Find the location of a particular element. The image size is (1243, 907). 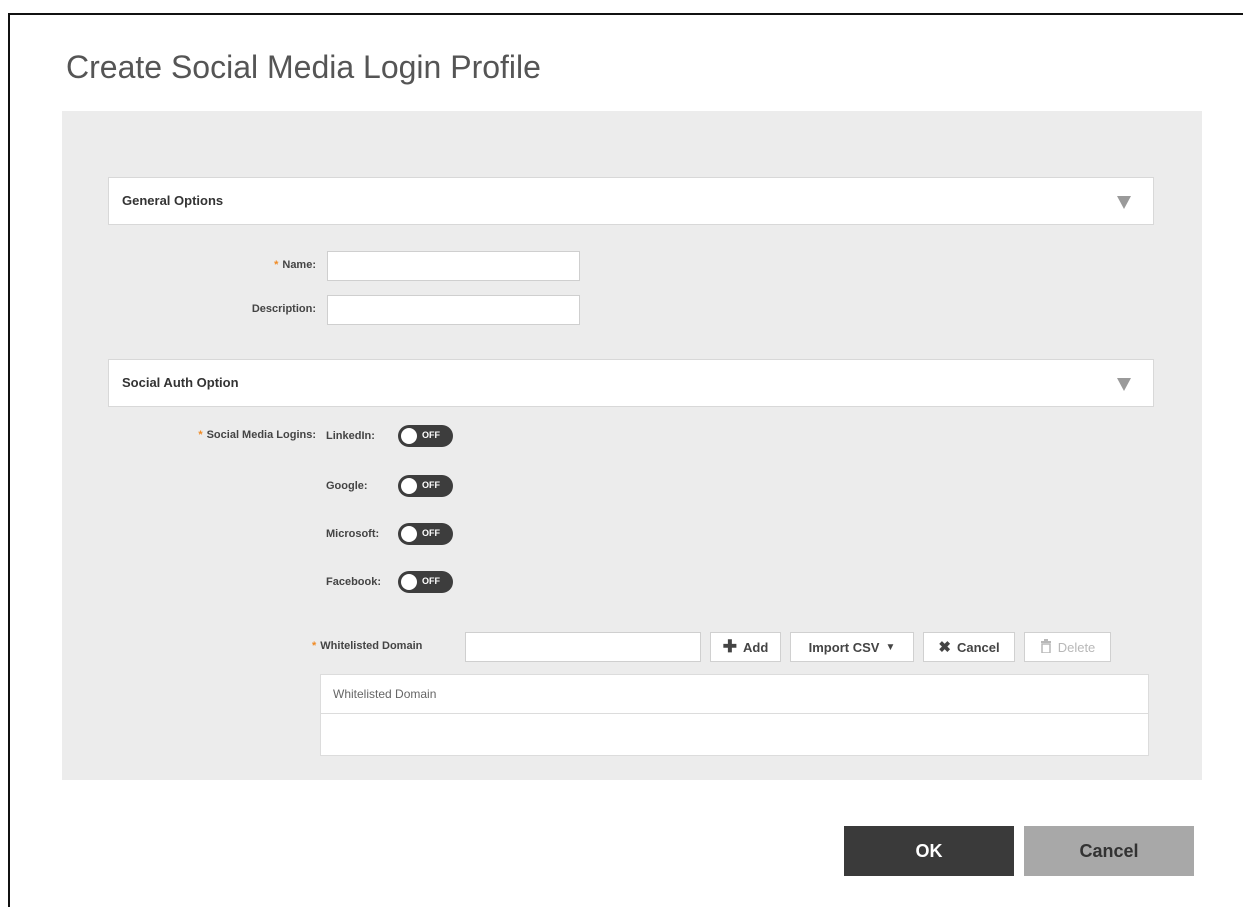

description-field is located at coordinates (453, 310).